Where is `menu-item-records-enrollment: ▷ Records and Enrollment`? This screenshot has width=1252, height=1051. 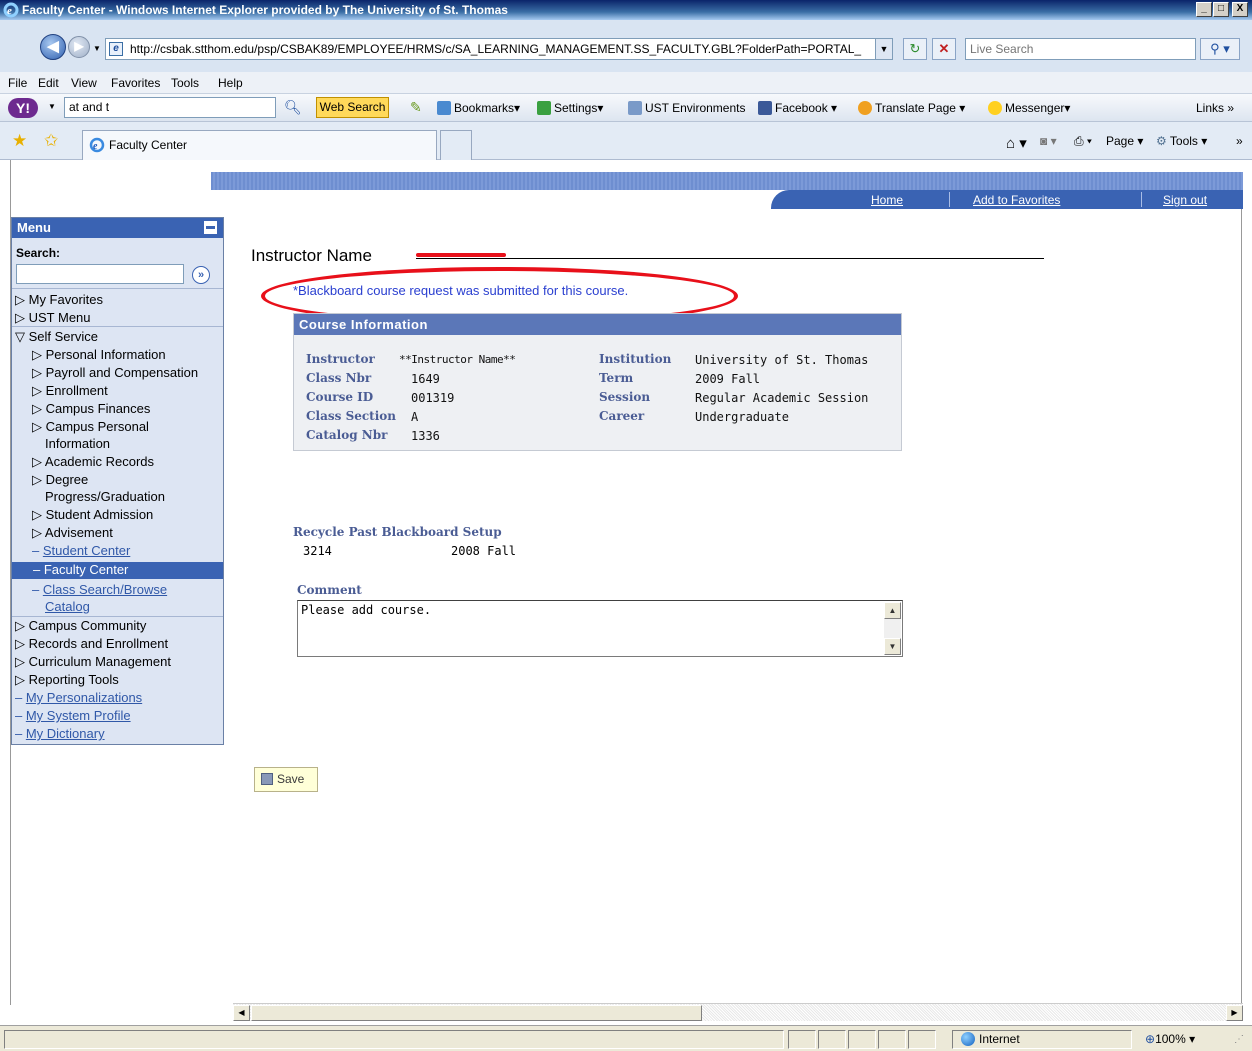
menu-item-records-enrollment: ▷ Records and Enrollment is located at coordinates (91, 643).